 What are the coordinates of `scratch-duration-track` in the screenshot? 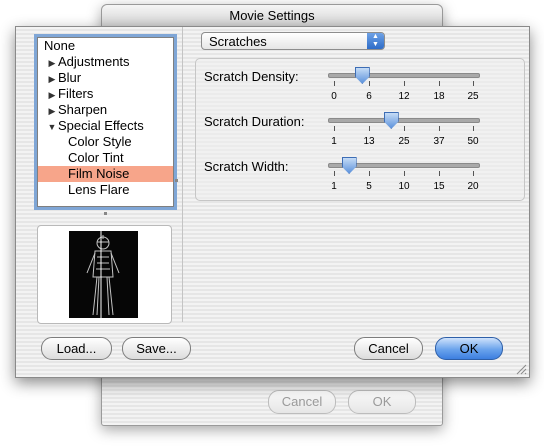 It's located at (404, 120).